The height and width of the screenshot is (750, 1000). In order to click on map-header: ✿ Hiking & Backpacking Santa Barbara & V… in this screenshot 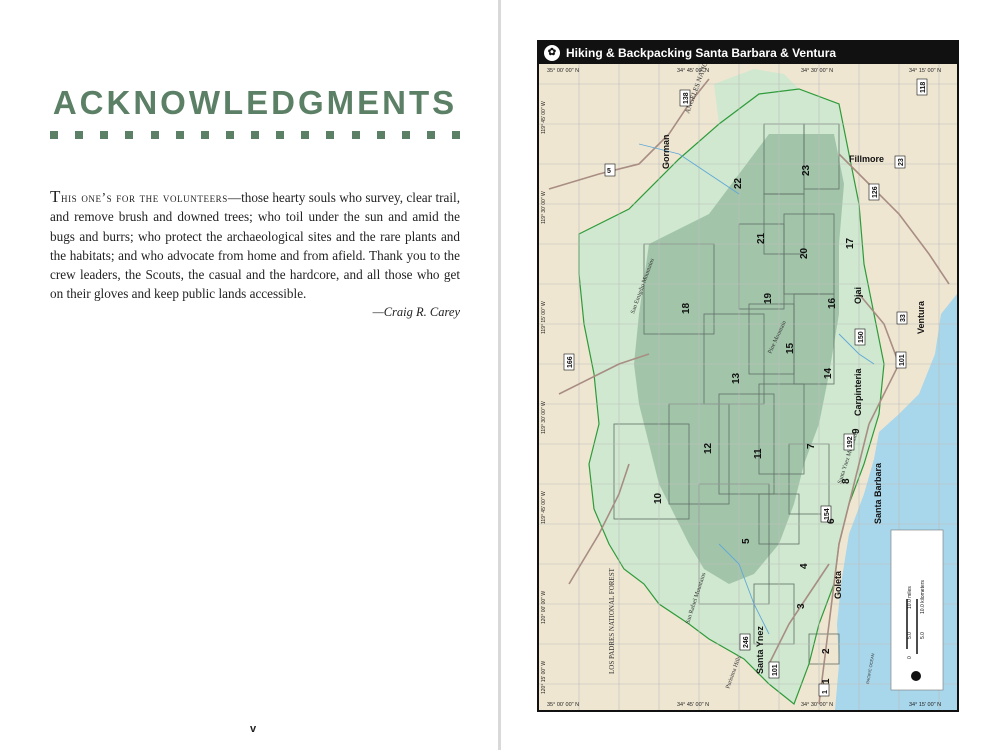, I will do `click(748, 53)`.